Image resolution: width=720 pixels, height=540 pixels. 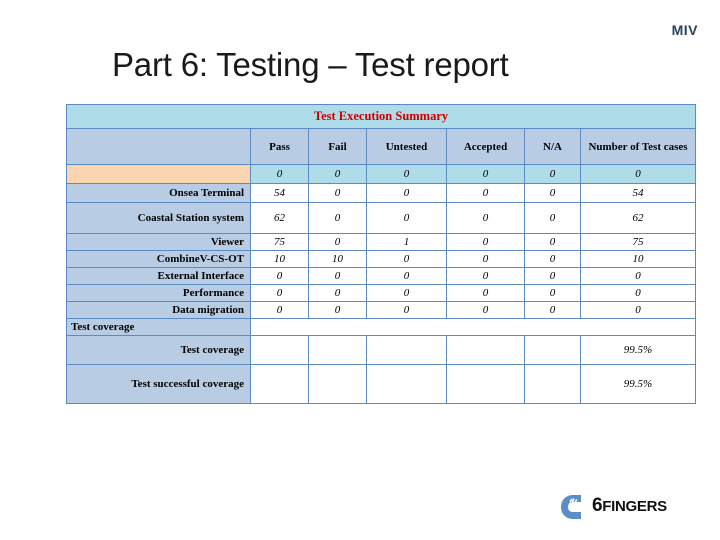 I want to click on table-row: Coastal Station system 62 0 0 0 0 62, so click(x=381, y=218).